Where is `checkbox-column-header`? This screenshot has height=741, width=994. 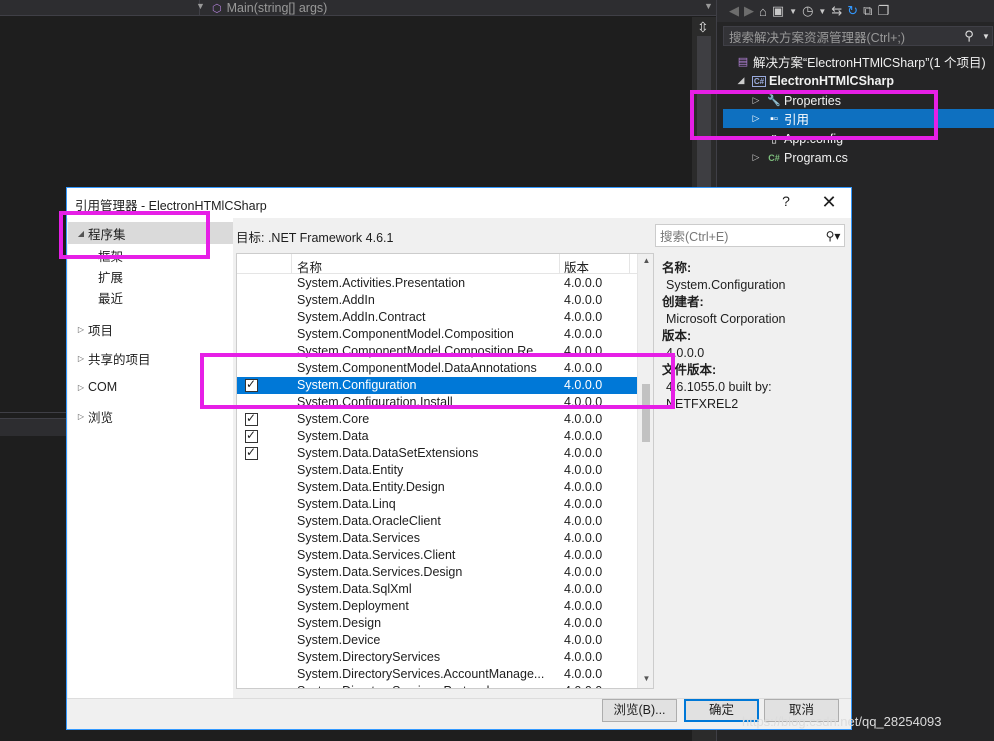
checkbox-column-header is located at coordinates (264, 264).